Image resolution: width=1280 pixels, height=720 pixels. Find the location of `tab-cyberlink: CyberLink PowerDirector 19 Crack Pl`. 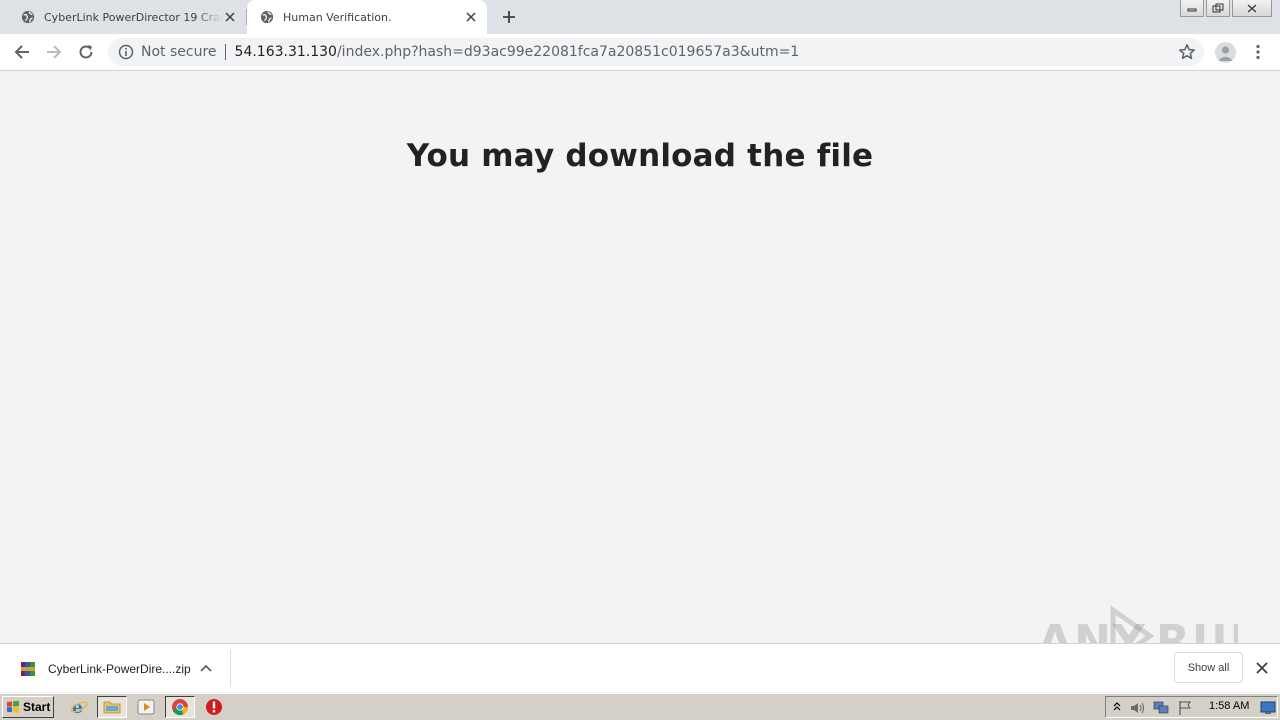

tab-cyberlink: CyberLink PowerDirector 19 Crack Pl is located at coordinates (127, 17).